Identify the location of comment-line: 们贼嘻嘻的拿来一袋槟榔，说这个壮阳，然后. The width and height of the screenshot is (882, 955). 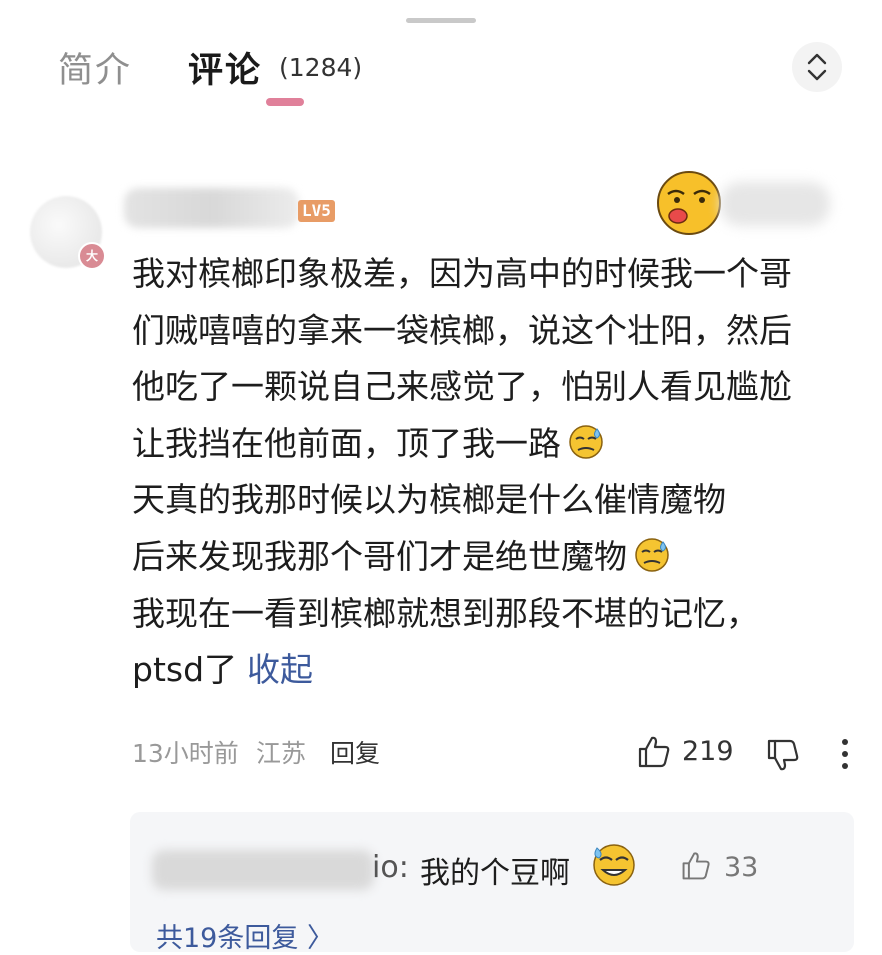
(462, 330).